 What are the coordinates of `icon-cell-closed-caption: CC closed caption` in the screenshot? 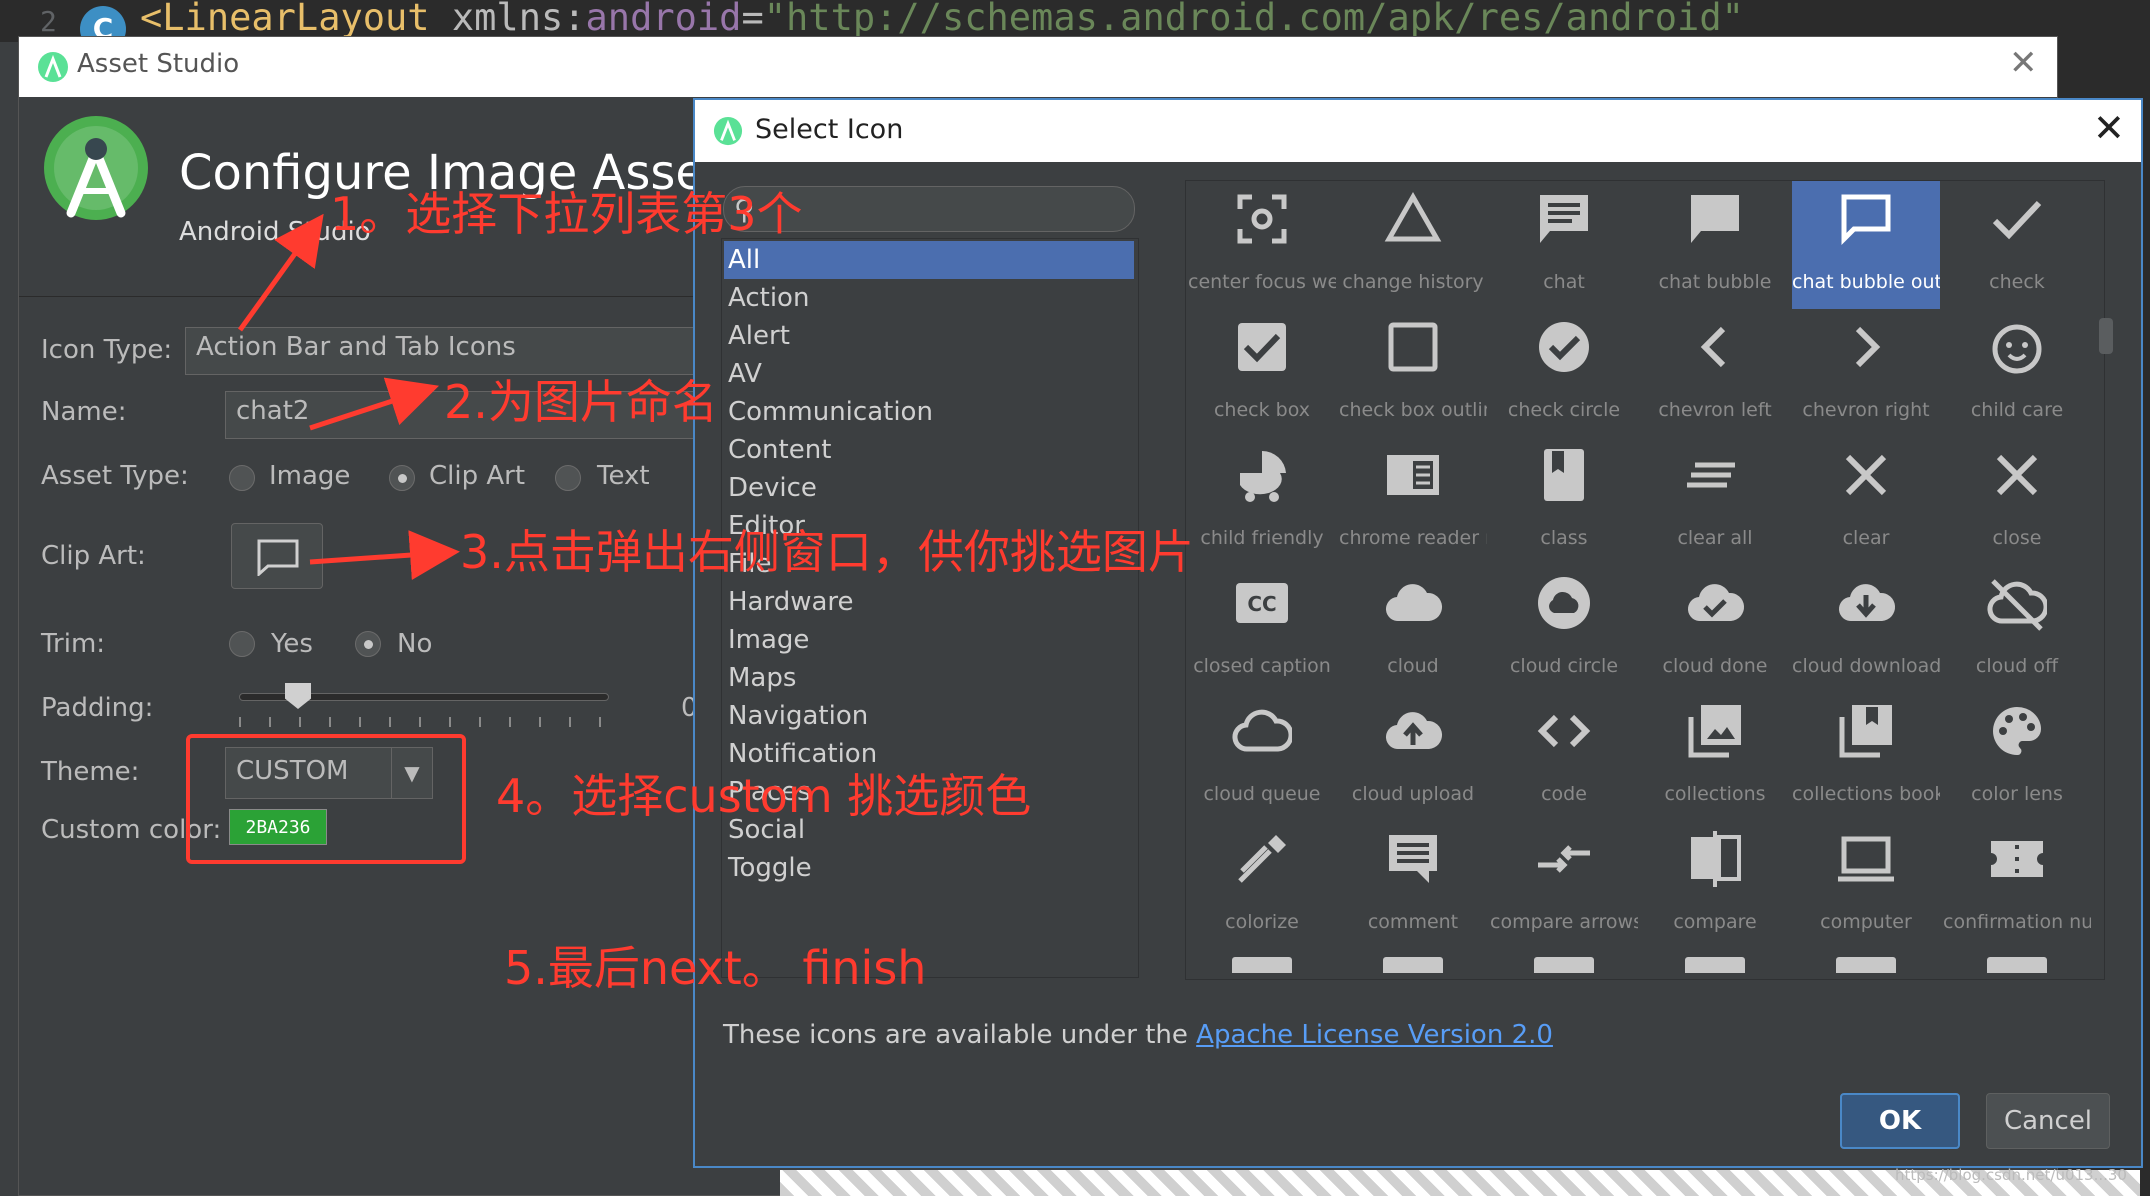 It's located at (1262, 629).